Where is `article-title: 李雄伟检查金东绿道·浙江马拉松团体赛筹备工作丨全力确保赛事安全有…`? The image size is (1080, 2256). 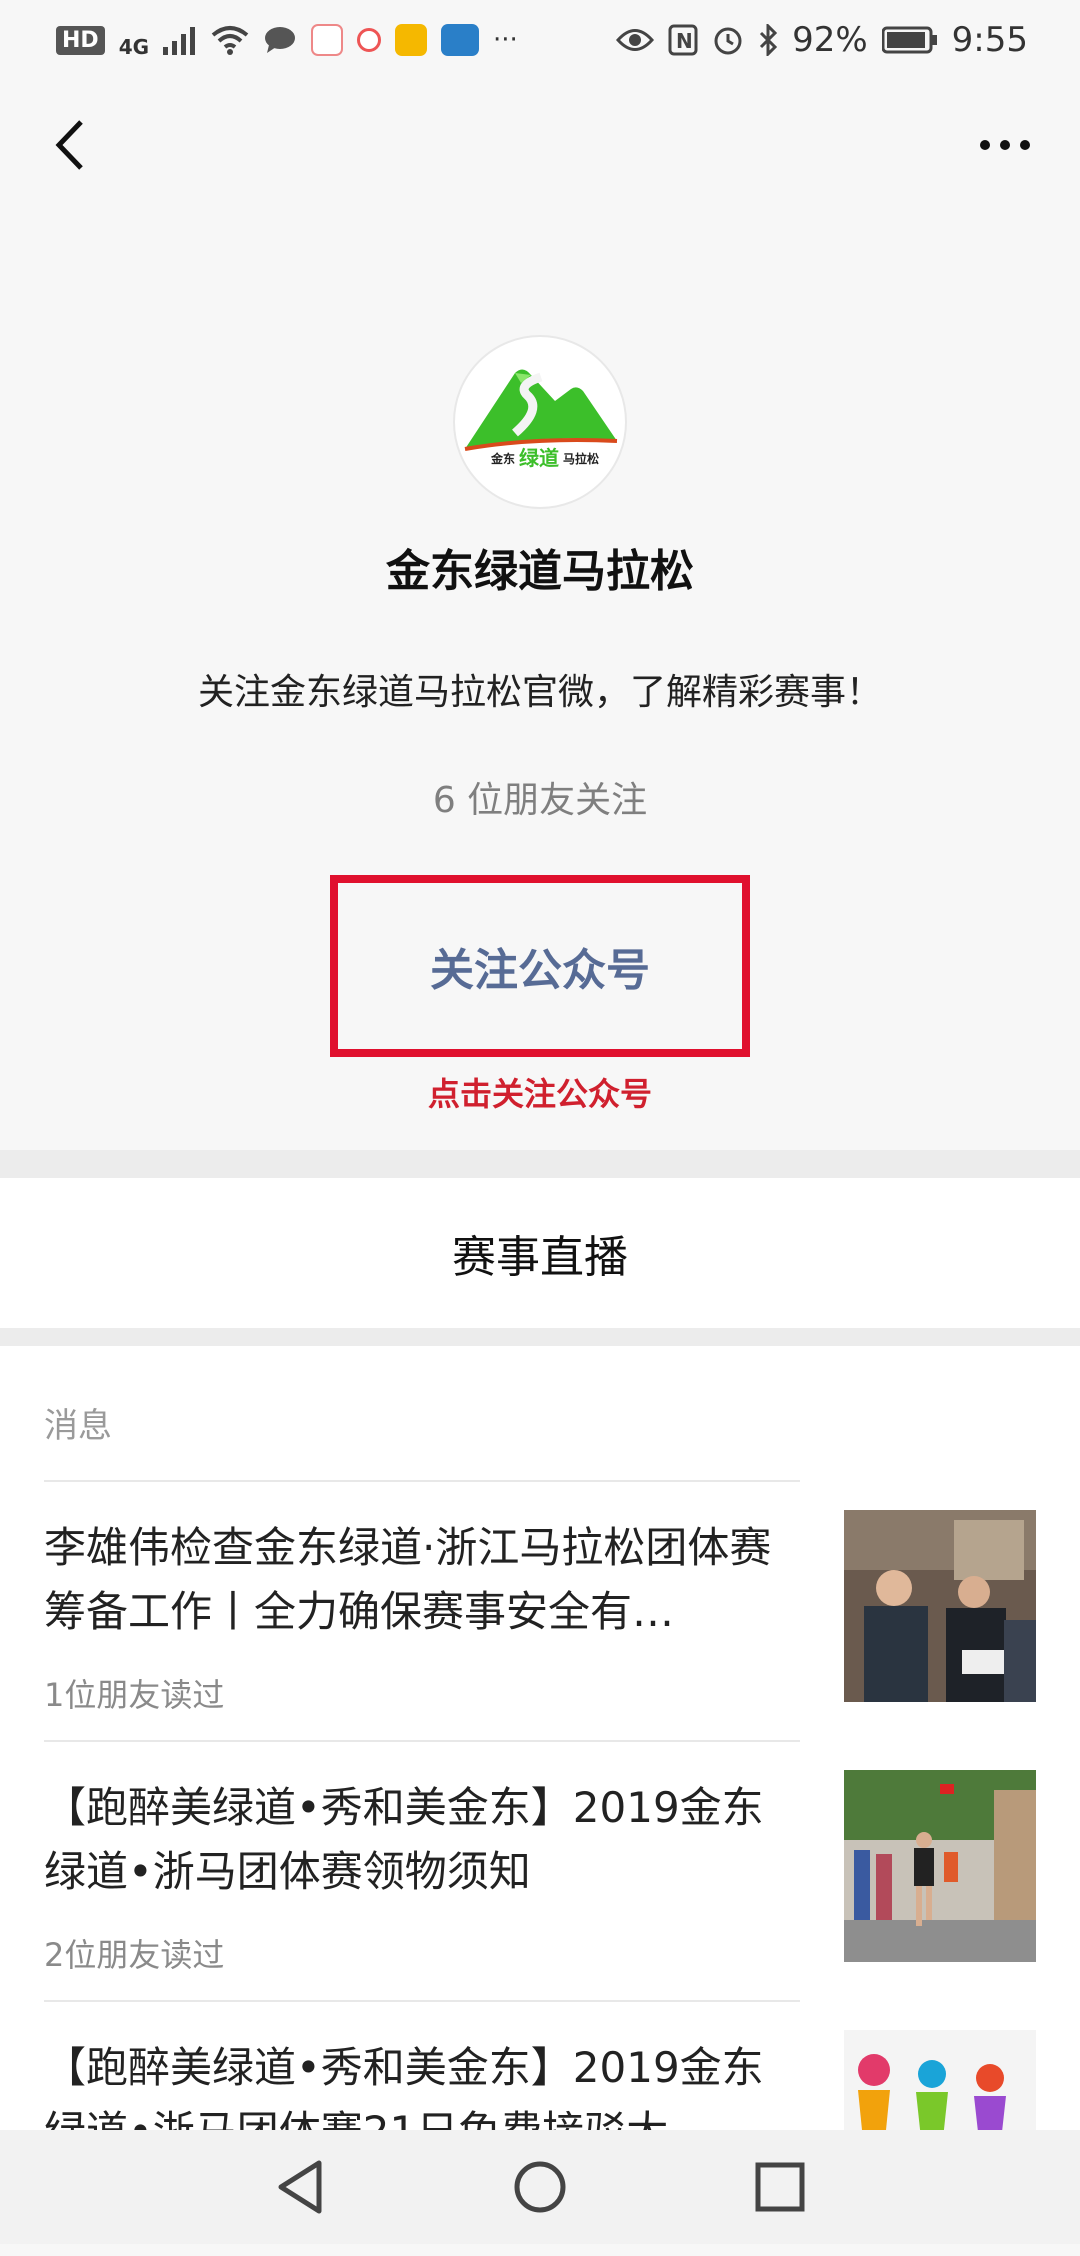 article-title: 李雄伟检查金东绿道·浙江马拉松团体赛筹备工作丨全力确保赛事安全有… is located at coordinates (408, 1579).